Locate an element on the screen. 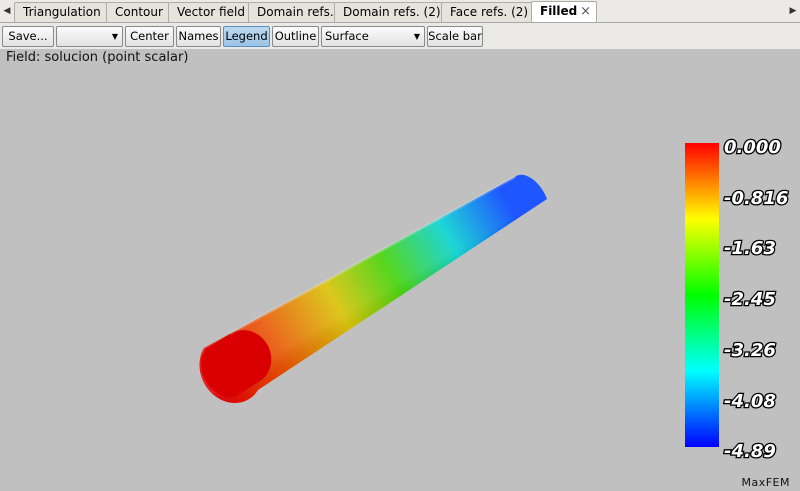 The height and width of the screenshot is (491, 800). tab-vector-field: Vector field is located at coordinates (208, 12).